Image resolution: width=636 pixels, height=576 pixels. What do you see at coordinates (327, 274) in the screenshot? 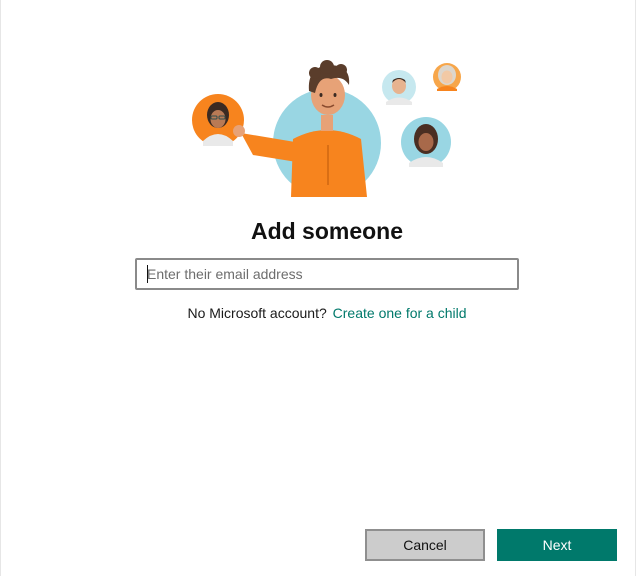
I see `email-field` at bounding box center [327, 274].